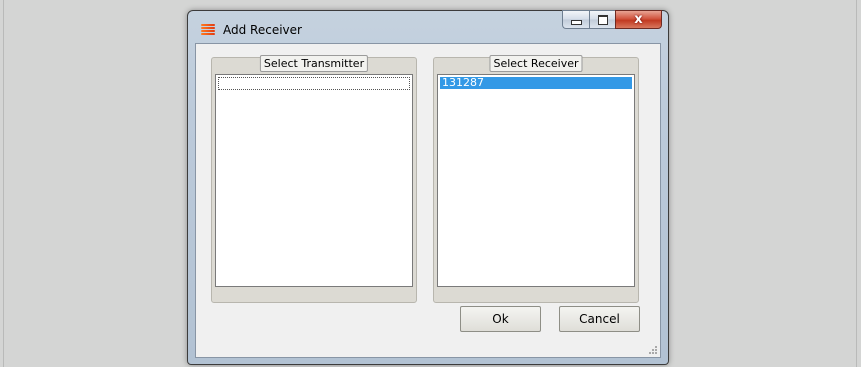  Describe the element at coordinates (208, 30) in the screenshot. I see `app-icon` at that location.